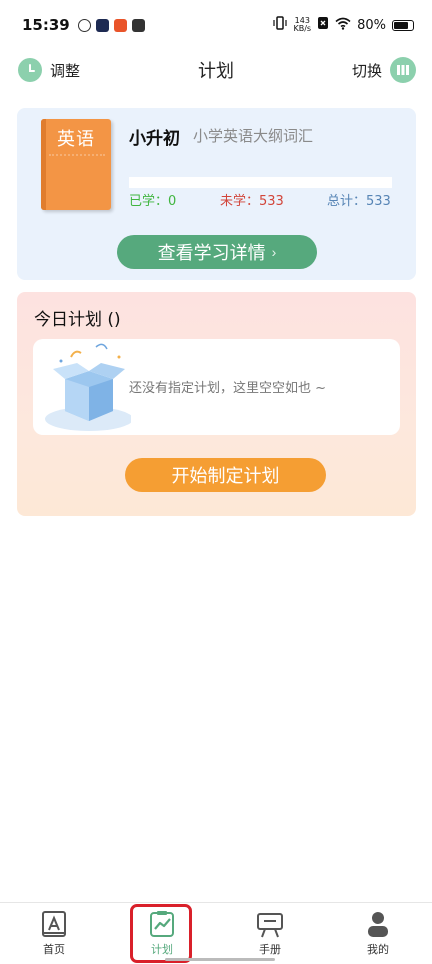  Describe the element at coordinates (371, 25) in the screenshot. I see `battery-percent: 80%` at that location.